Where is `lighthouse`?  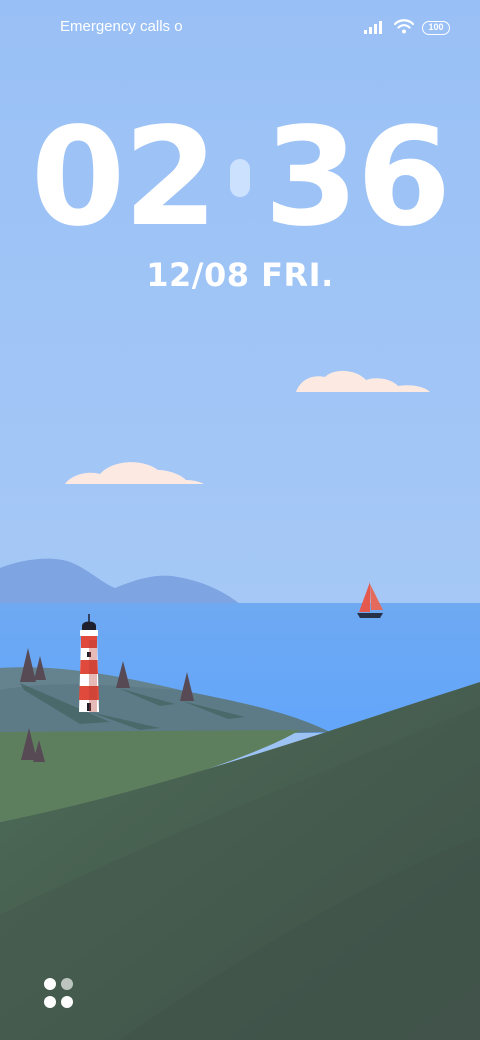
lighthouse is located at coordinates (89, 663).